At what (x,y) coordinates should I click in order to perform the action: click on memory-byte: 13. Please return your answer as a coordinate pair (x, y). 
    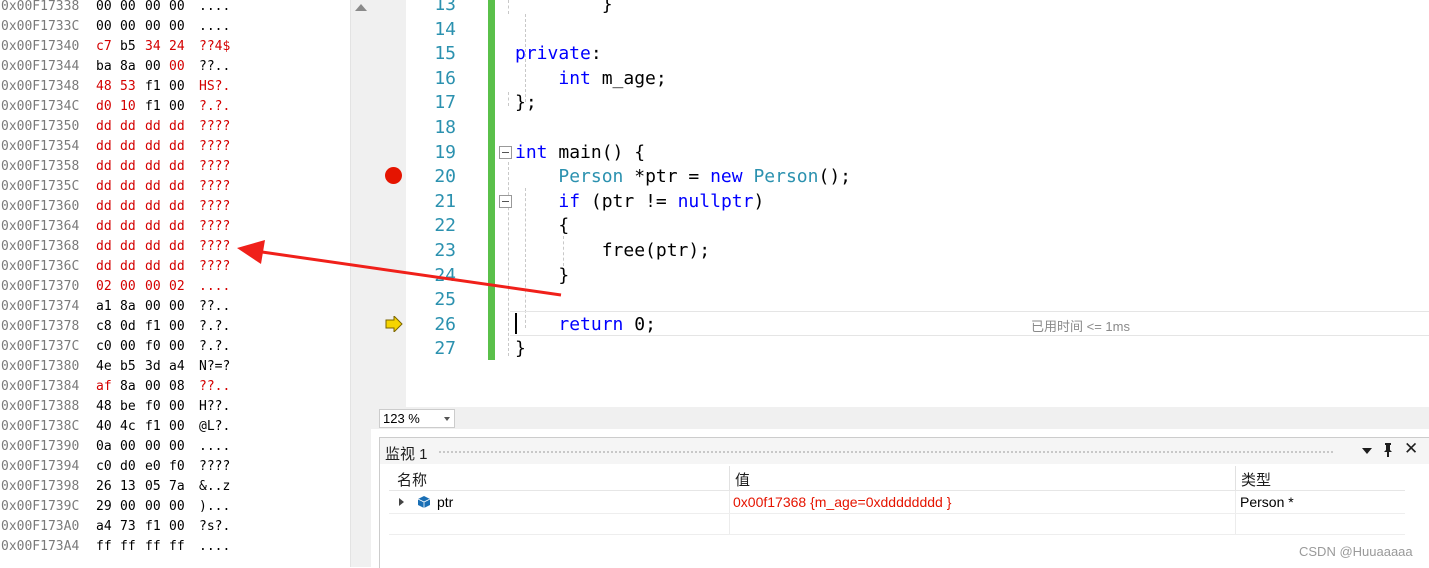
    Looking at the image, I should click on (128, 487).